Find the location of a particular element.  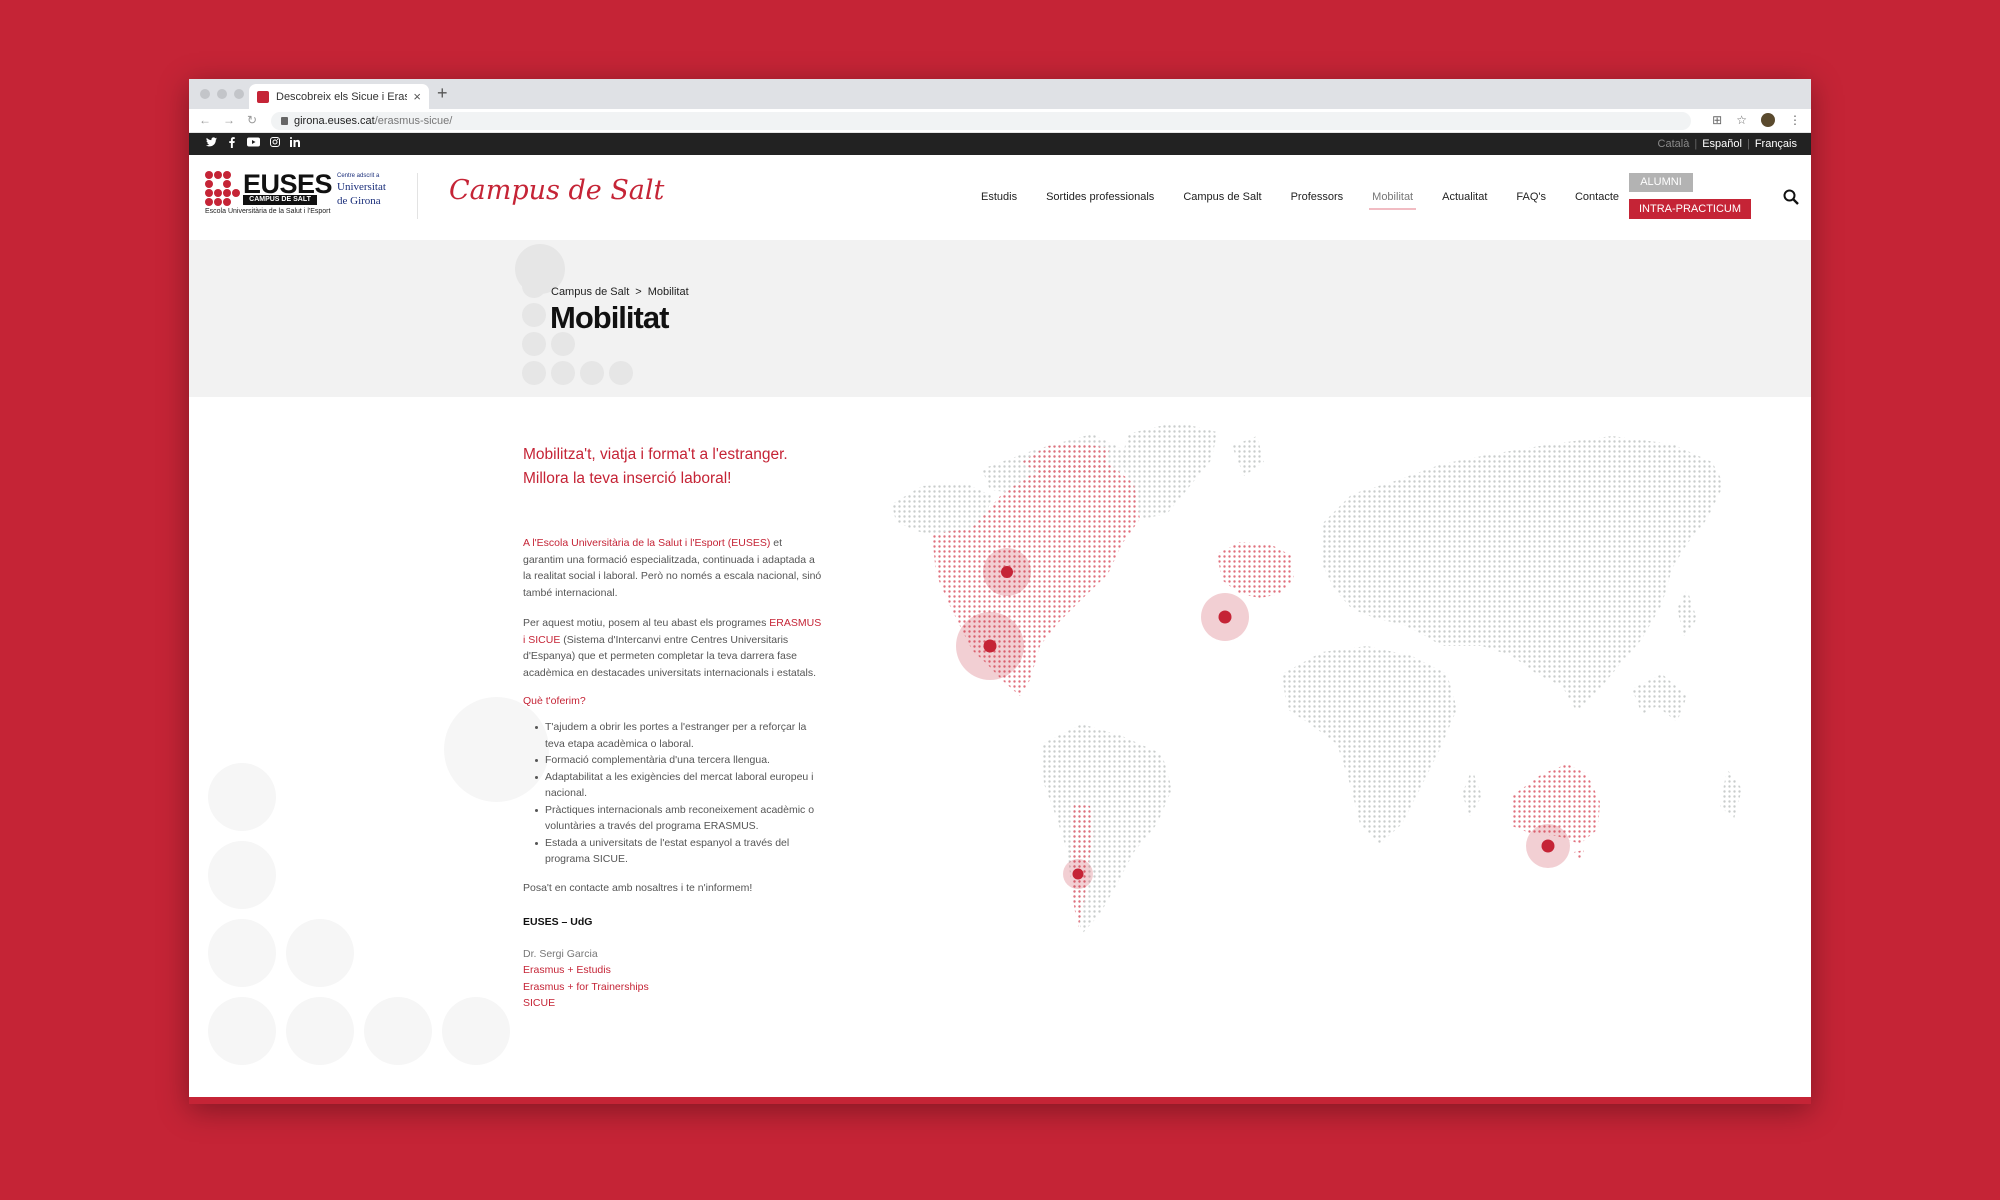

breadcrumb: Campus de Salt > Mobilitat is located at coordinates (620, 292).